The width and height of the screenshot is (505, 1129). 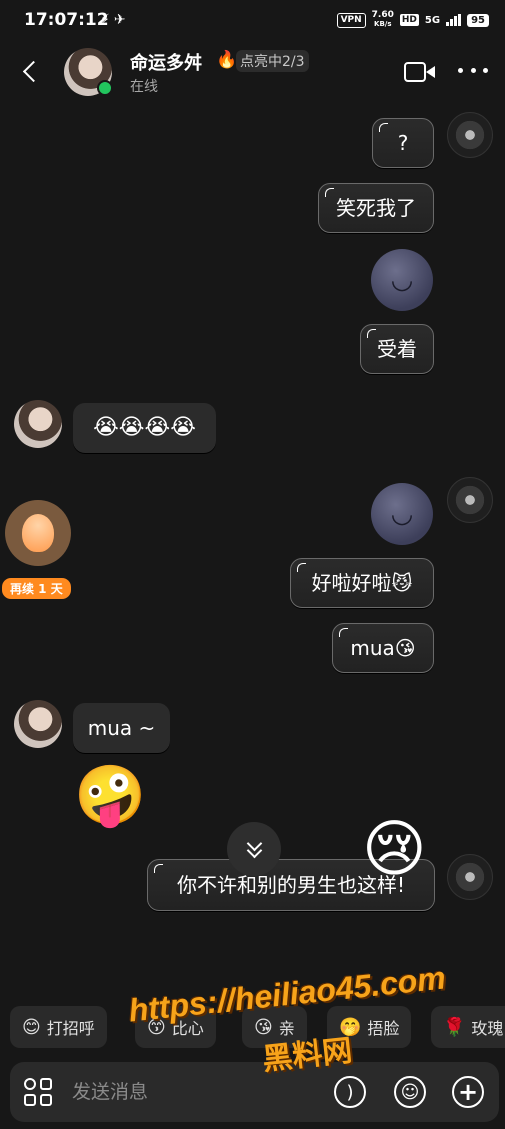 What do you see at coordinates (286, 1028) in the screenshot?
I see `chip-label: 亲` at bounding box center [286, 1028].